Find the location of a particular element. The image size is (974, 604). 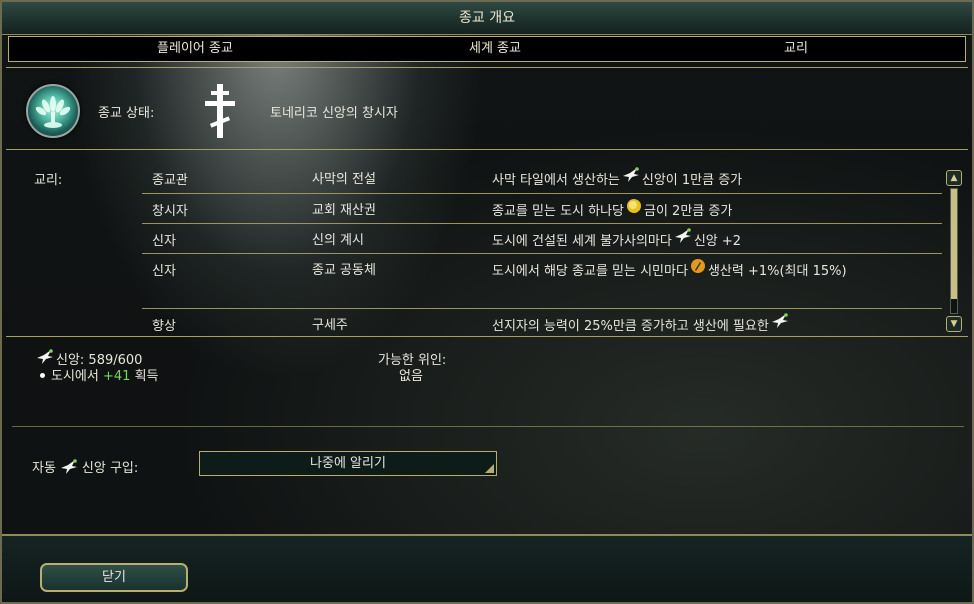

belief-row: 창시자 교회 재산권 종교를 믿는 도시 하나당 금이 2만큼 증가 is located at coordinates (542, 208).